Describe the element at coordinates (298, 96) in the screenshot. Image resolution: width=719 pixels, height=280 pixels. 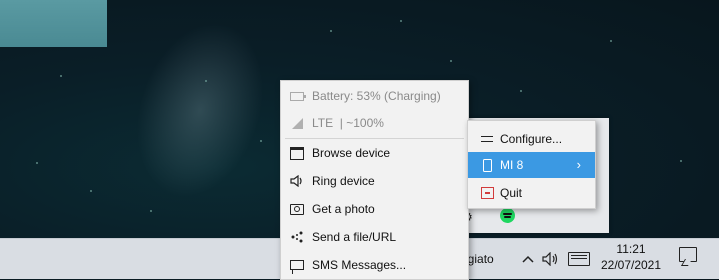
I see `battery-icon` at that location.